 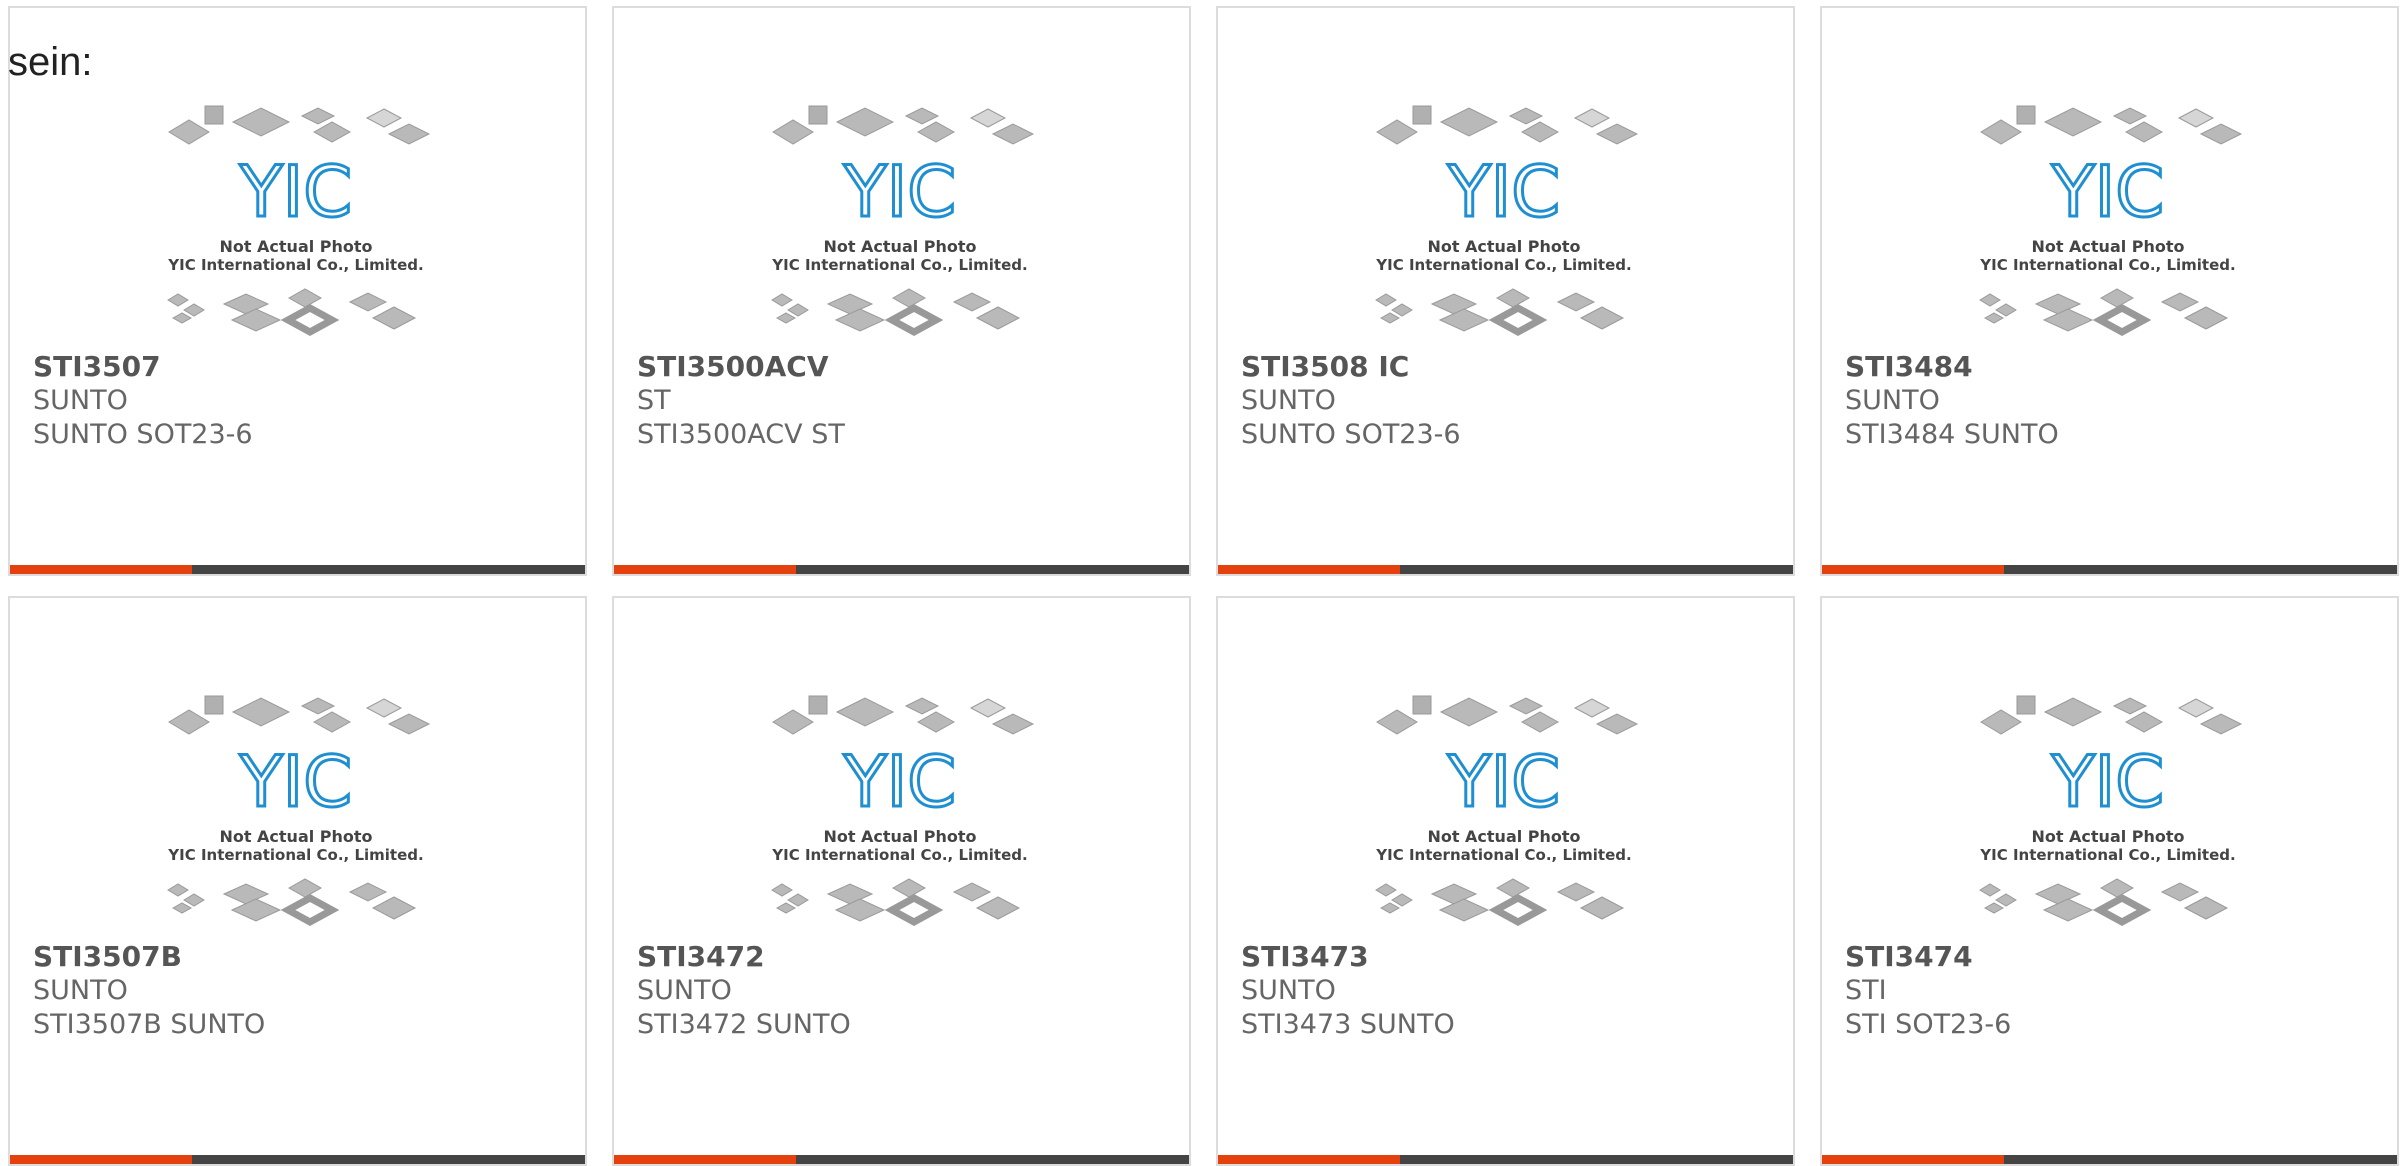 What do you see at coordinates (304, 401) in the screenshot?
I see `product-info: STI3507 SUNTO SUNTO SOT23-6` at bounding box center [304, 401].